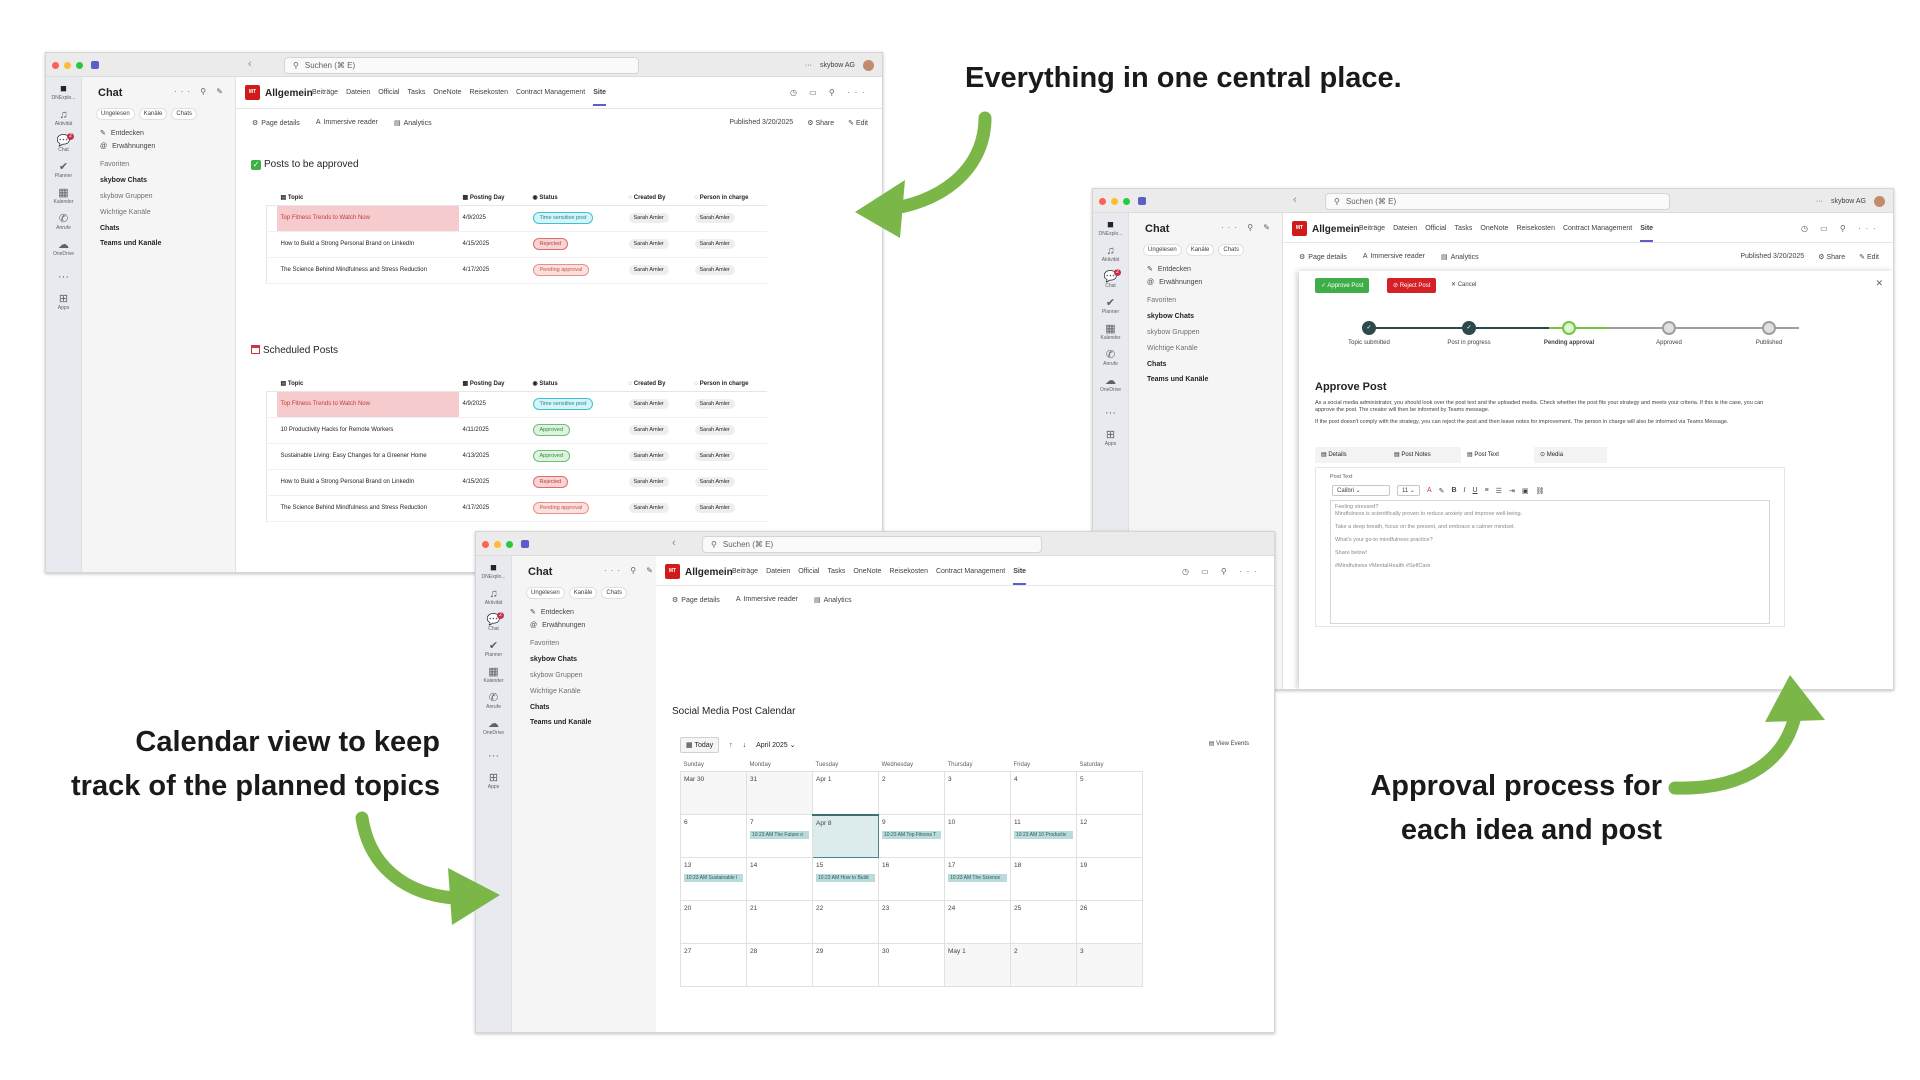  I want to click on arrow-left-head, so click(474, 896).